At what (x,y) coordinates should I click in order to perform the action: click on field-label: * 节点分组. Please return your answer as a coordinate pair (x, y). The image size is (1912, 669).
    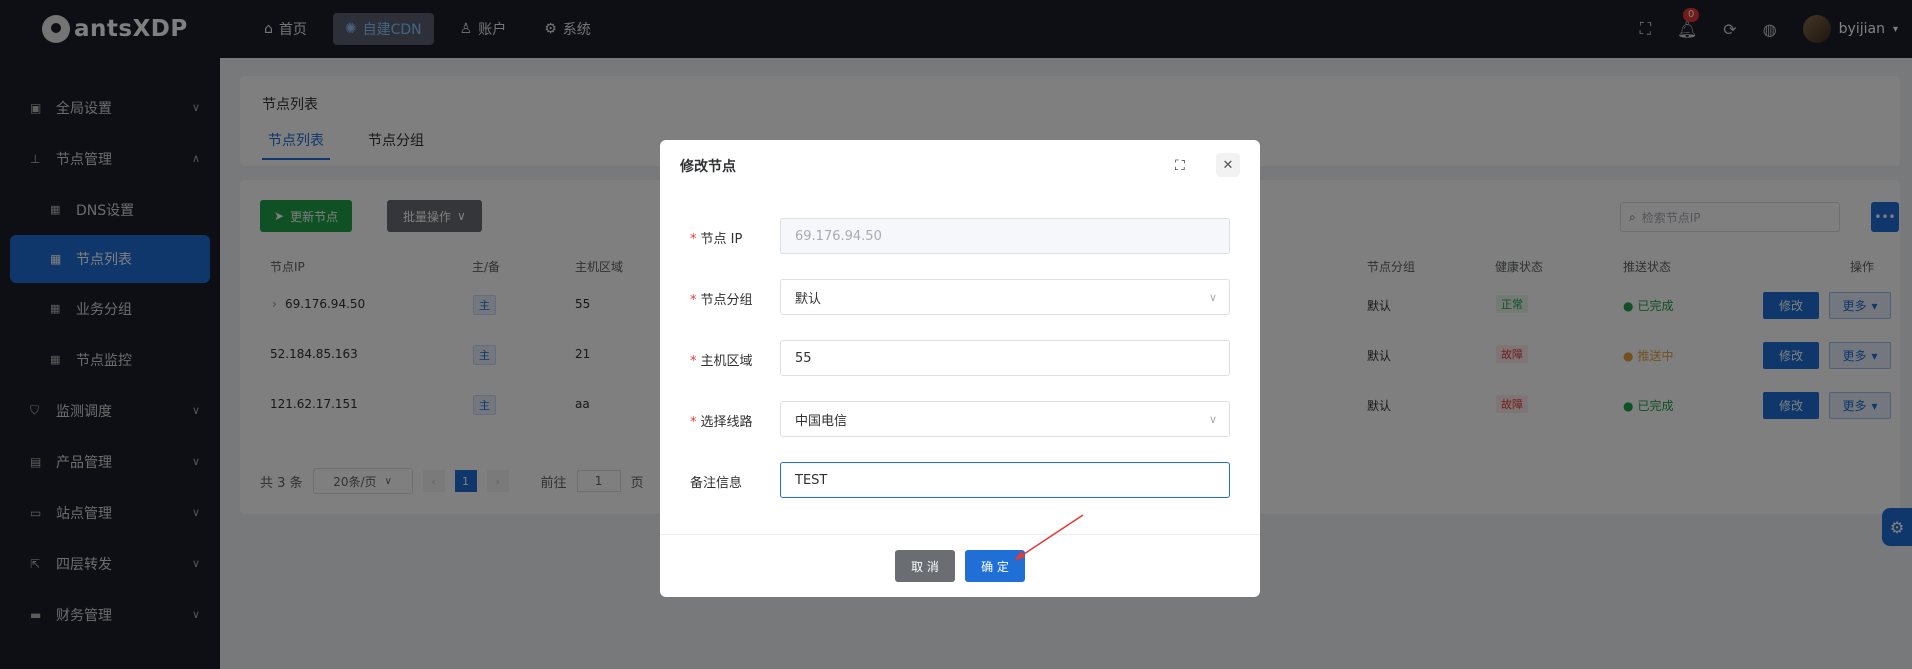
    Looking at the image, I should click on (721, 300).